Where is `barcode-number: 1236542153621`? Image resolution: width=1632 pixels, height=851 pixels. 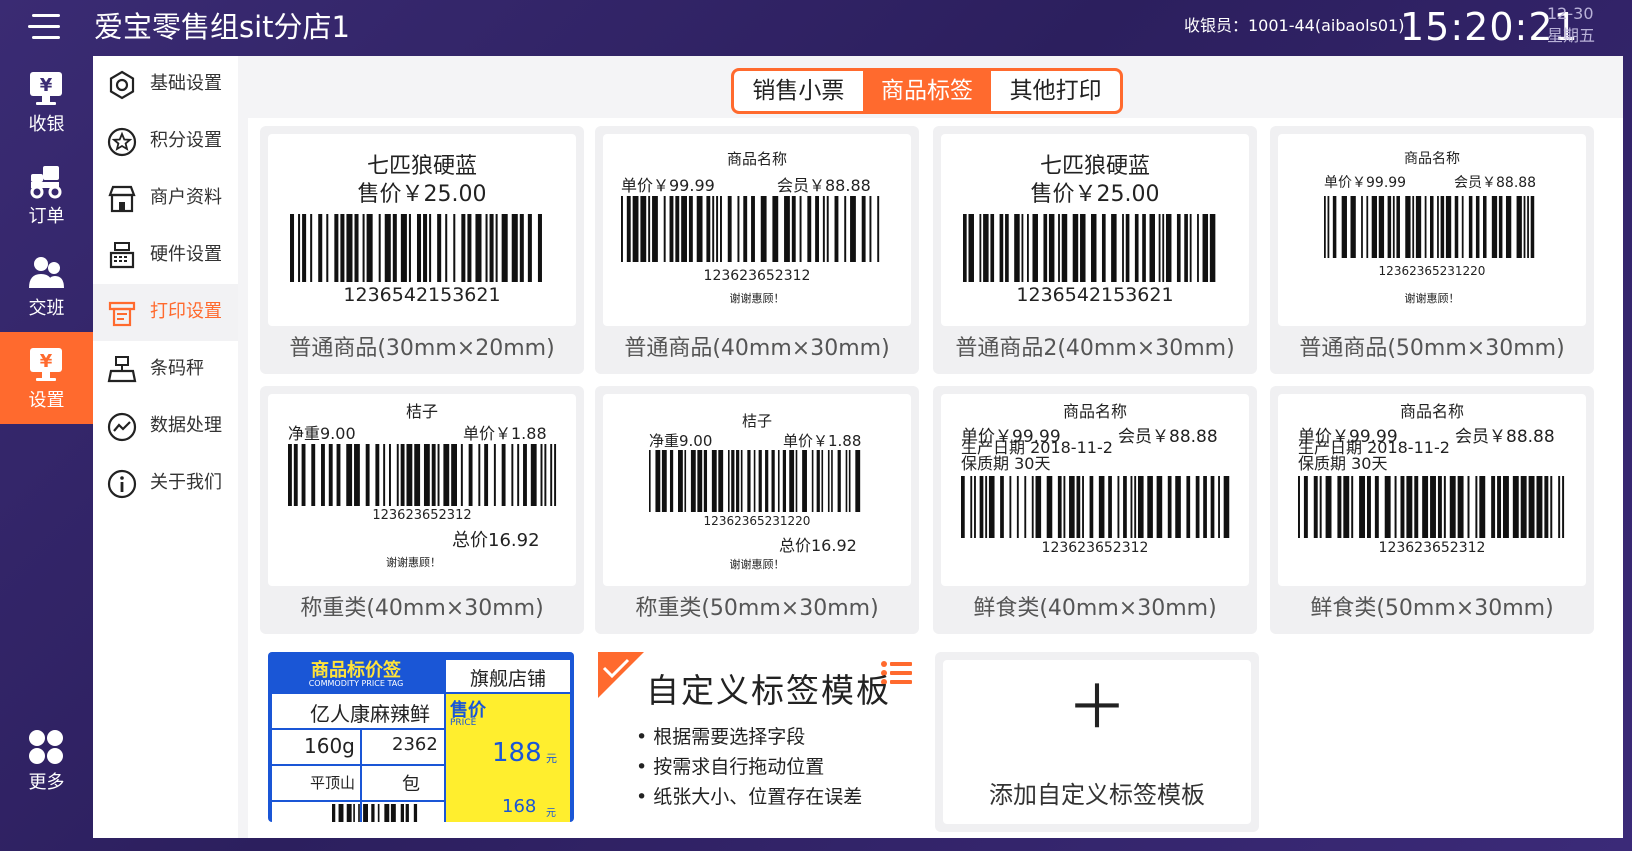
barcode-number: 1236542153621 is located at coordinates (422, 295).